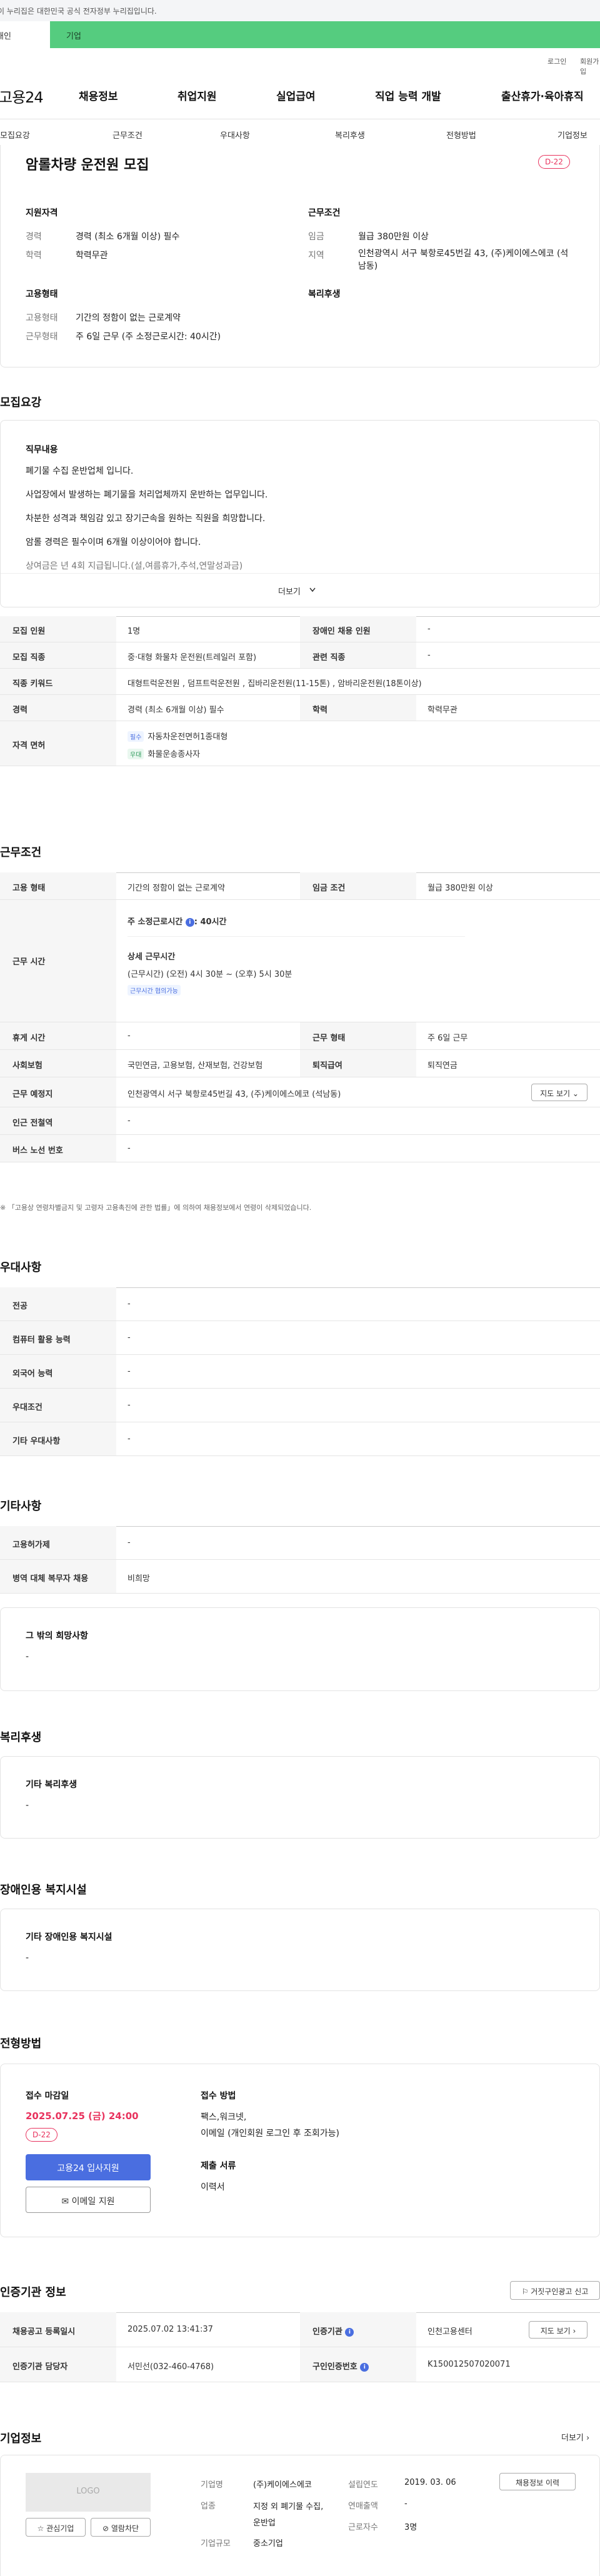  What do you see at coordinates (590, 66) in the screenshot?
I see `signup-link: 회원가입` at bounding box center [590, 66].